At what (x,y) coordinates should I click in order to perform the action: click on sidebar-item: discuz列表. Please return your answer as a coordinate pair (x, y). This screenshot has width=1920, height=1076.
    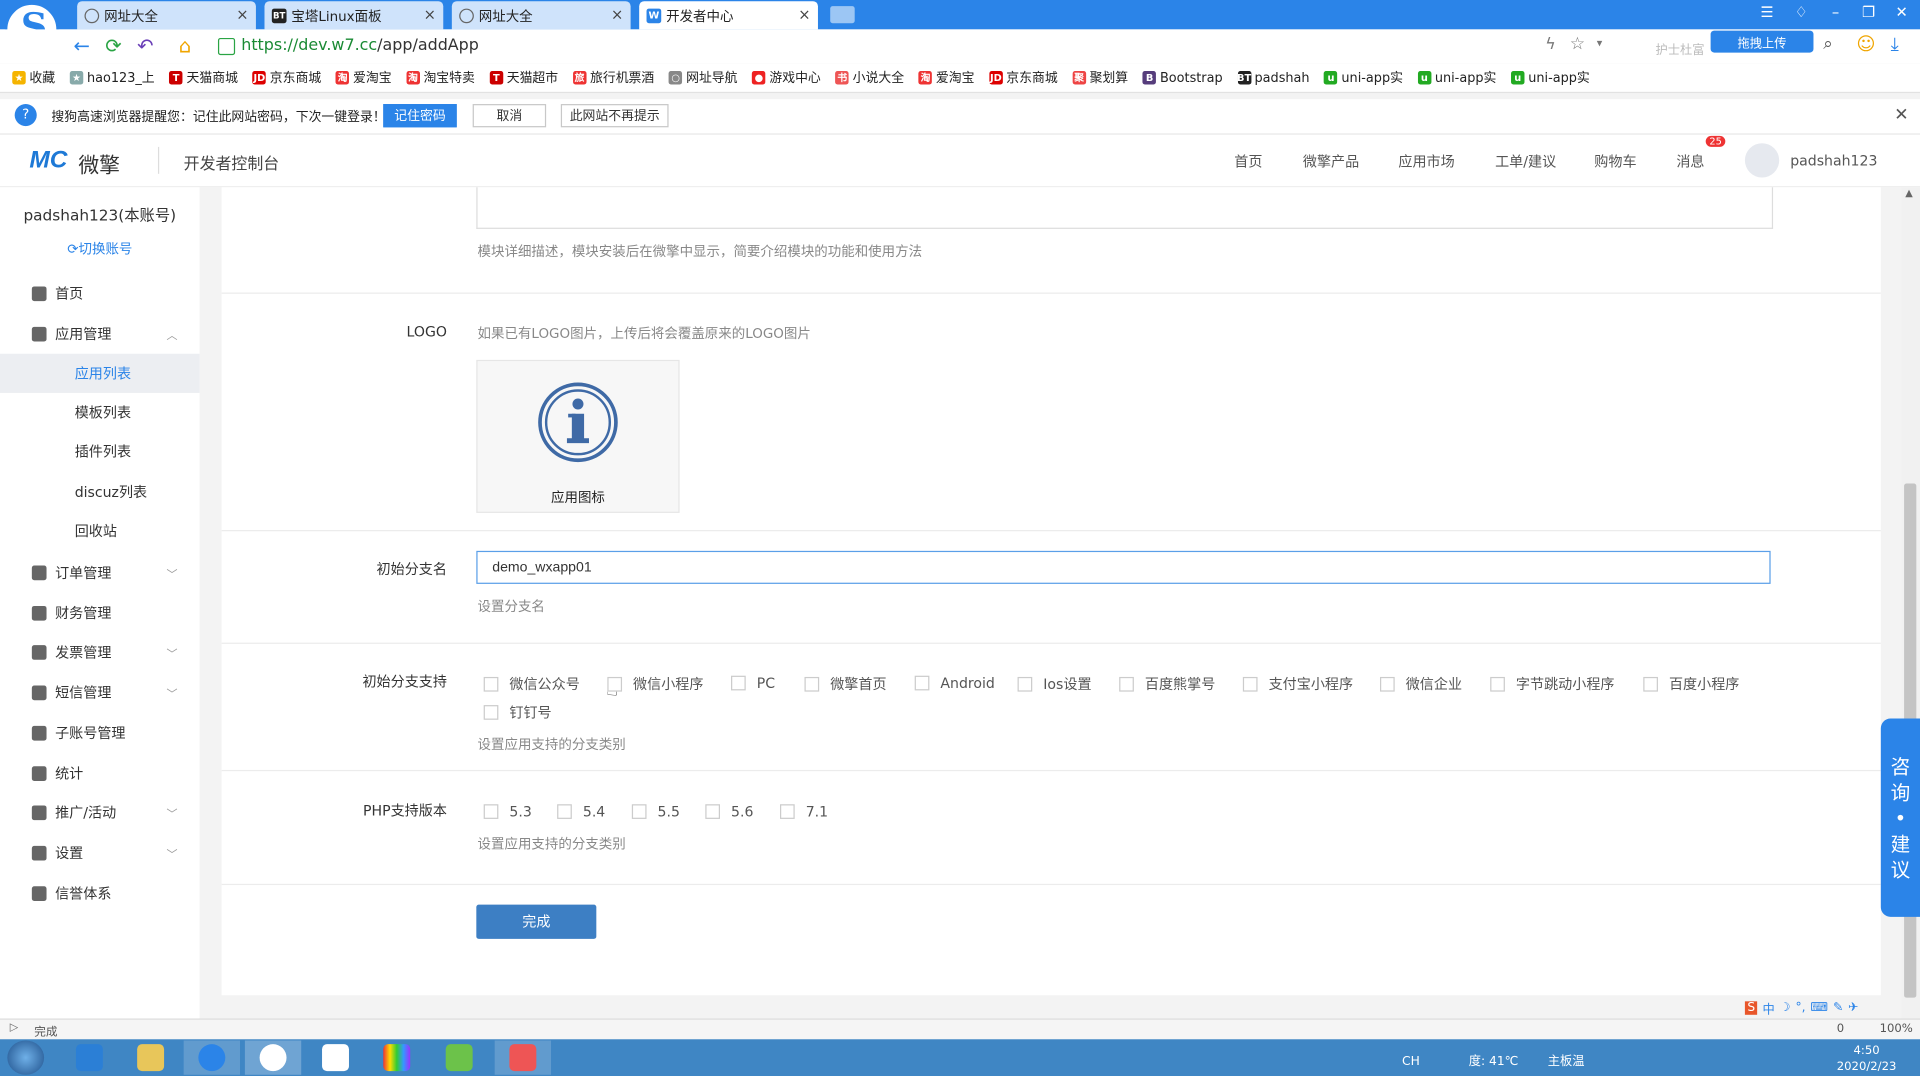
    Looking at the image, I should click on (100, 492).